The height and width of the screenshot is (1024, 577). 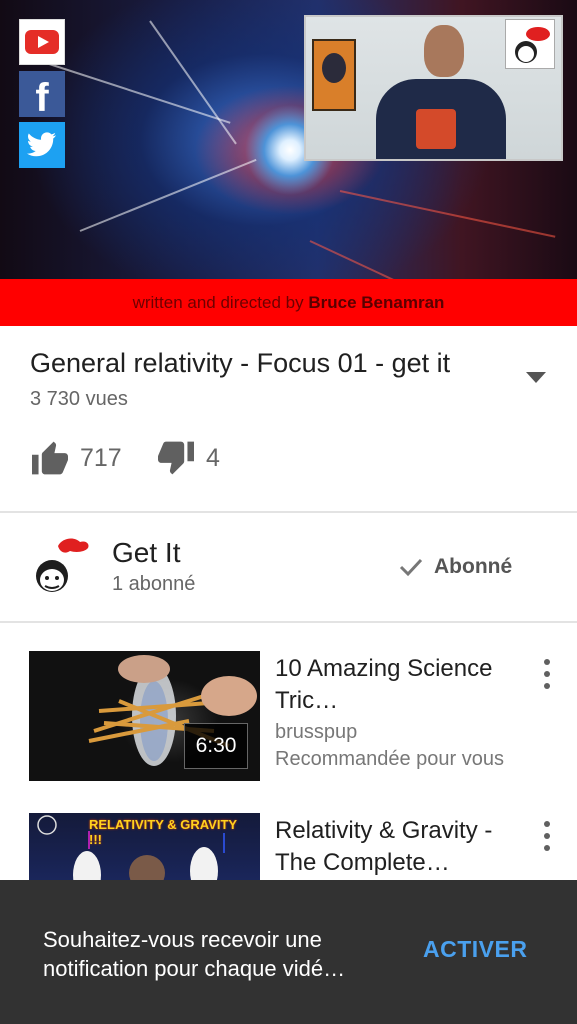 What do you see at coordinates (50, 458) in the screenshot?
I see `thumbs-up-icon` at bounding box center [50, 458].